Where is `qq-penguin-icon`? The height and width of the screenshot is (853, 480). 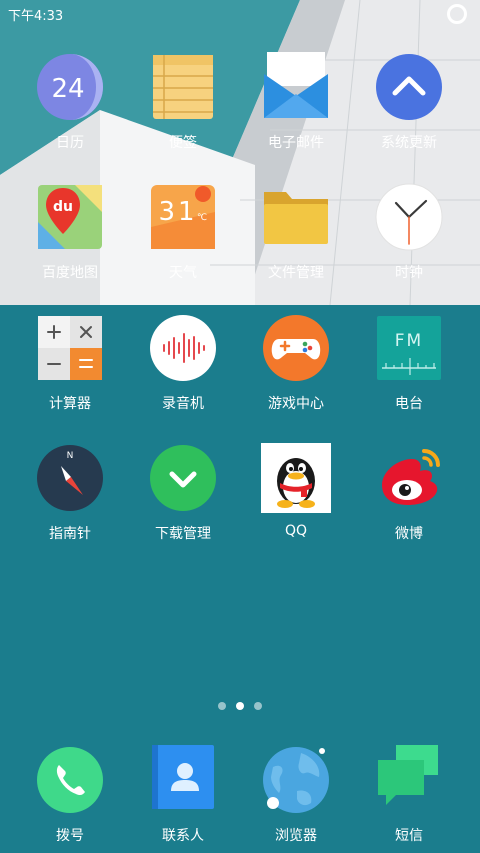
qq-penguin-icon is located at coordinates (296, 478).